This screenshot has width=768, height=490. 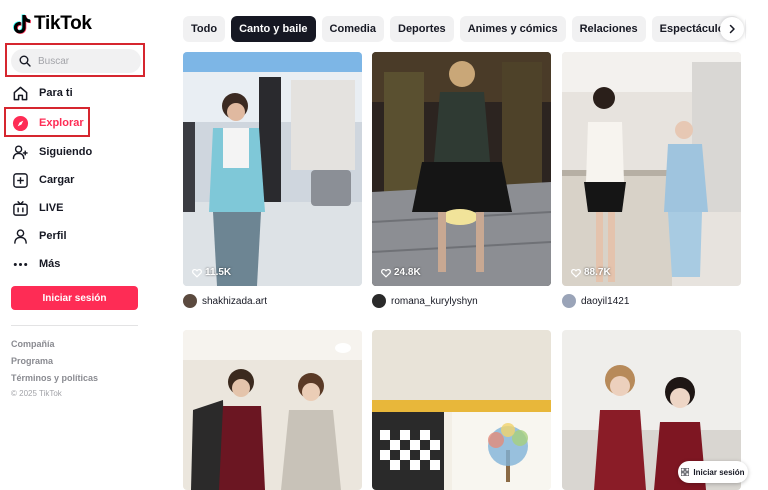 I want to click on like-count: 11.5K, so click(x=211, y=272).